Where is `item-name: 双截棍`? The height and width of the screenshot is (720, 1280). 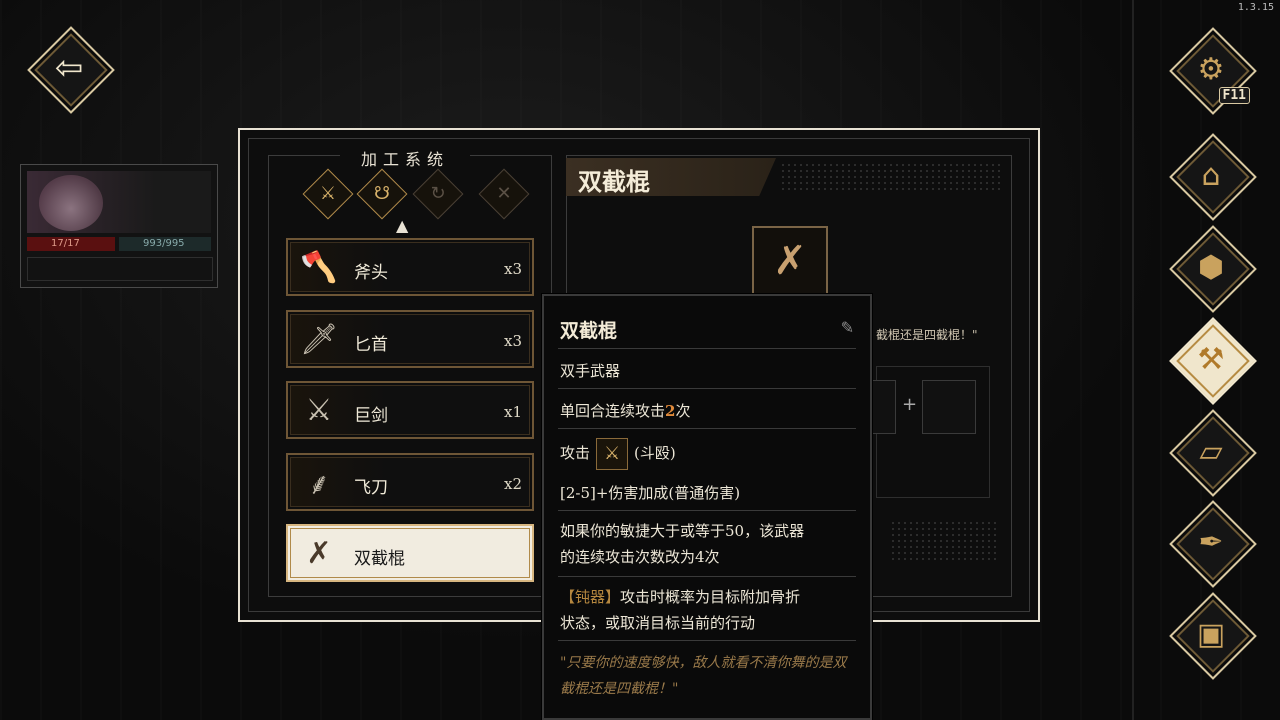
item-name: 双截棍 is located at coordinates (379, 559).